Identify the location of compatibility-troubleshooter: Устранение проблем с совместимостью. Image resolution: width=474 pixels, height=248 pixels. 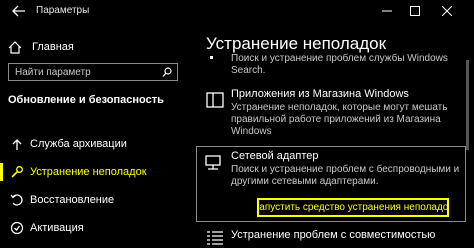
(336, 237).